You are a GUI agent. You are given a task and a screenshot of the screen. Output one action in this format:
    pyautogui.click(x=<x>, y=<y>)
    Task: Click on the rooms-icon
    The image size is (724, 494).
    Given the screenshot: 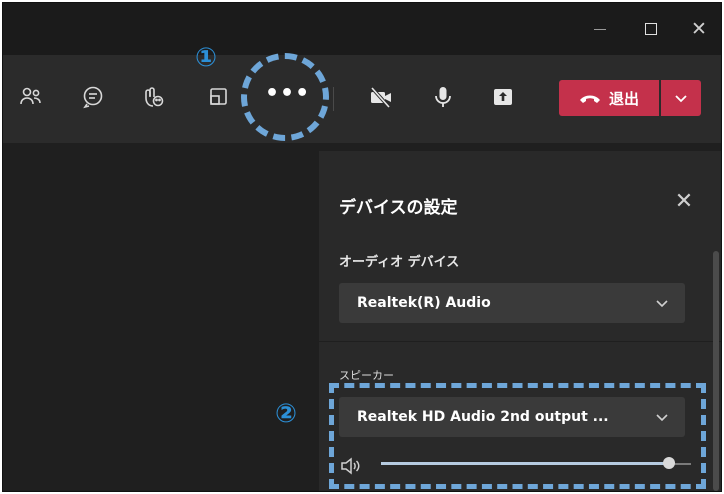 What is the action you would take?
    pyautogui.click(x=218, y=96)
    